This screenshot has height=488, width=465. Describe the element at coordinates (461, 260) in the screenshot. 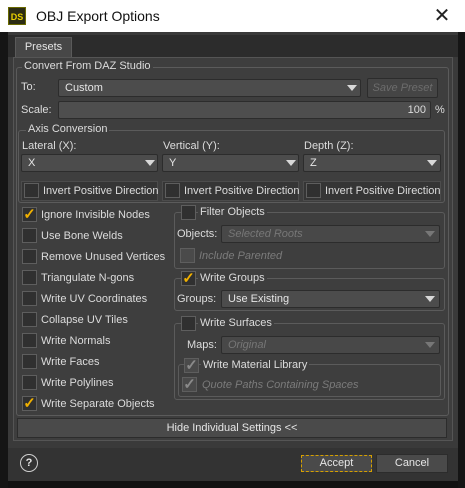

I see `window-border-right` at that location.